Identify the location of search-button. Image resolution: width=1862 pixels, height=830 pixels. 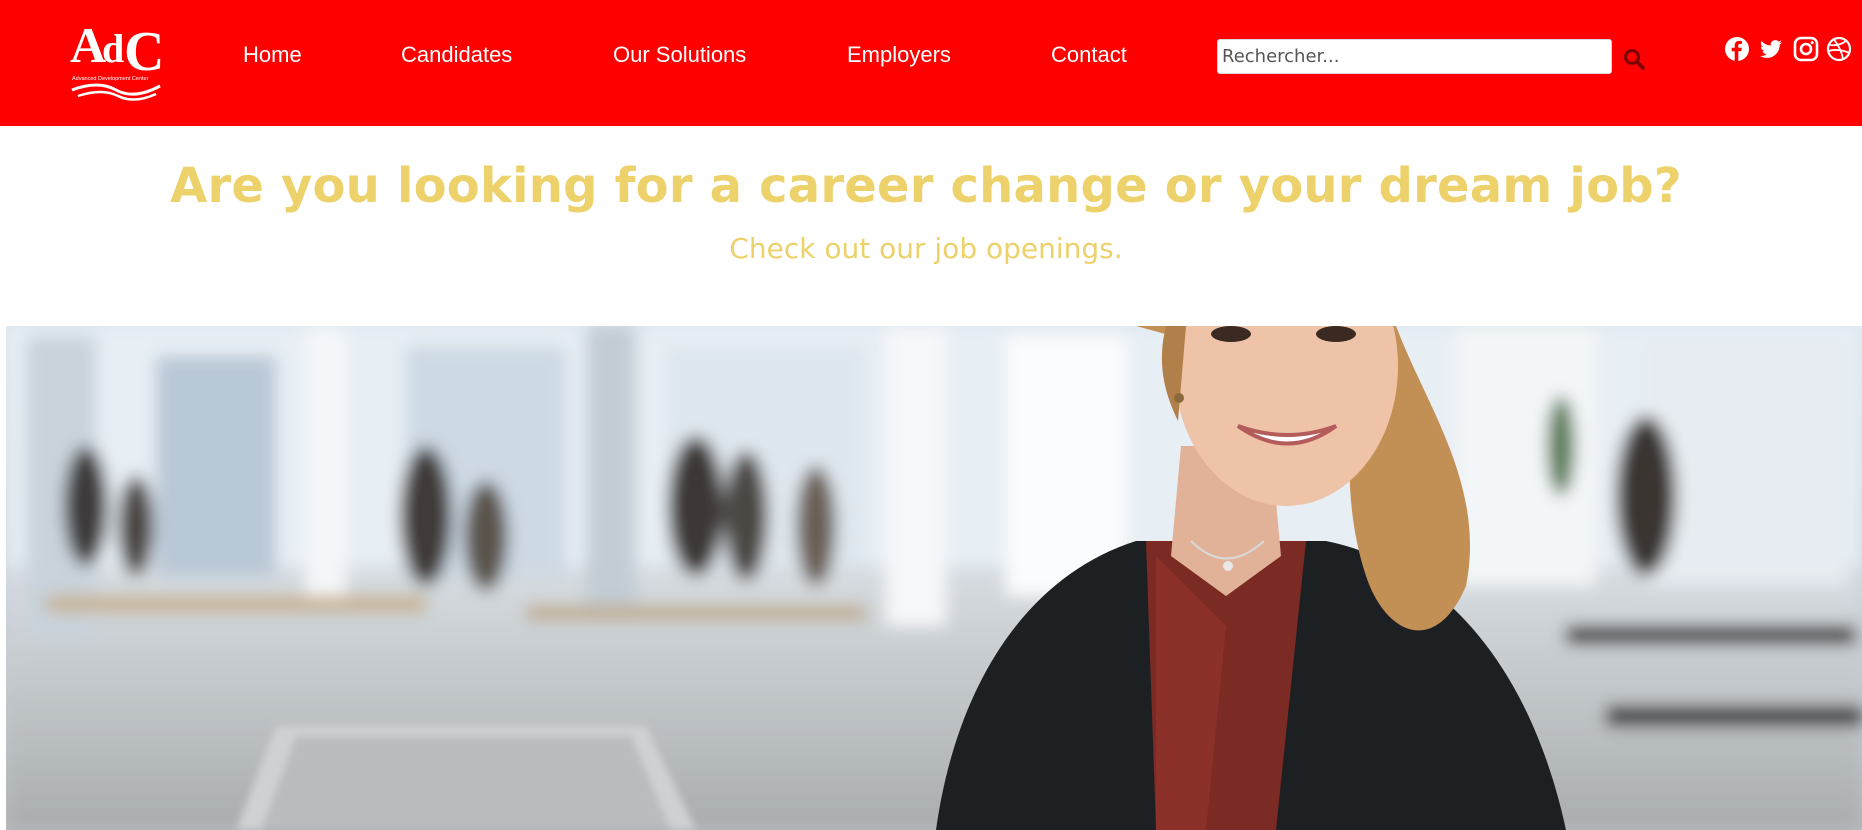
(1634, 60).